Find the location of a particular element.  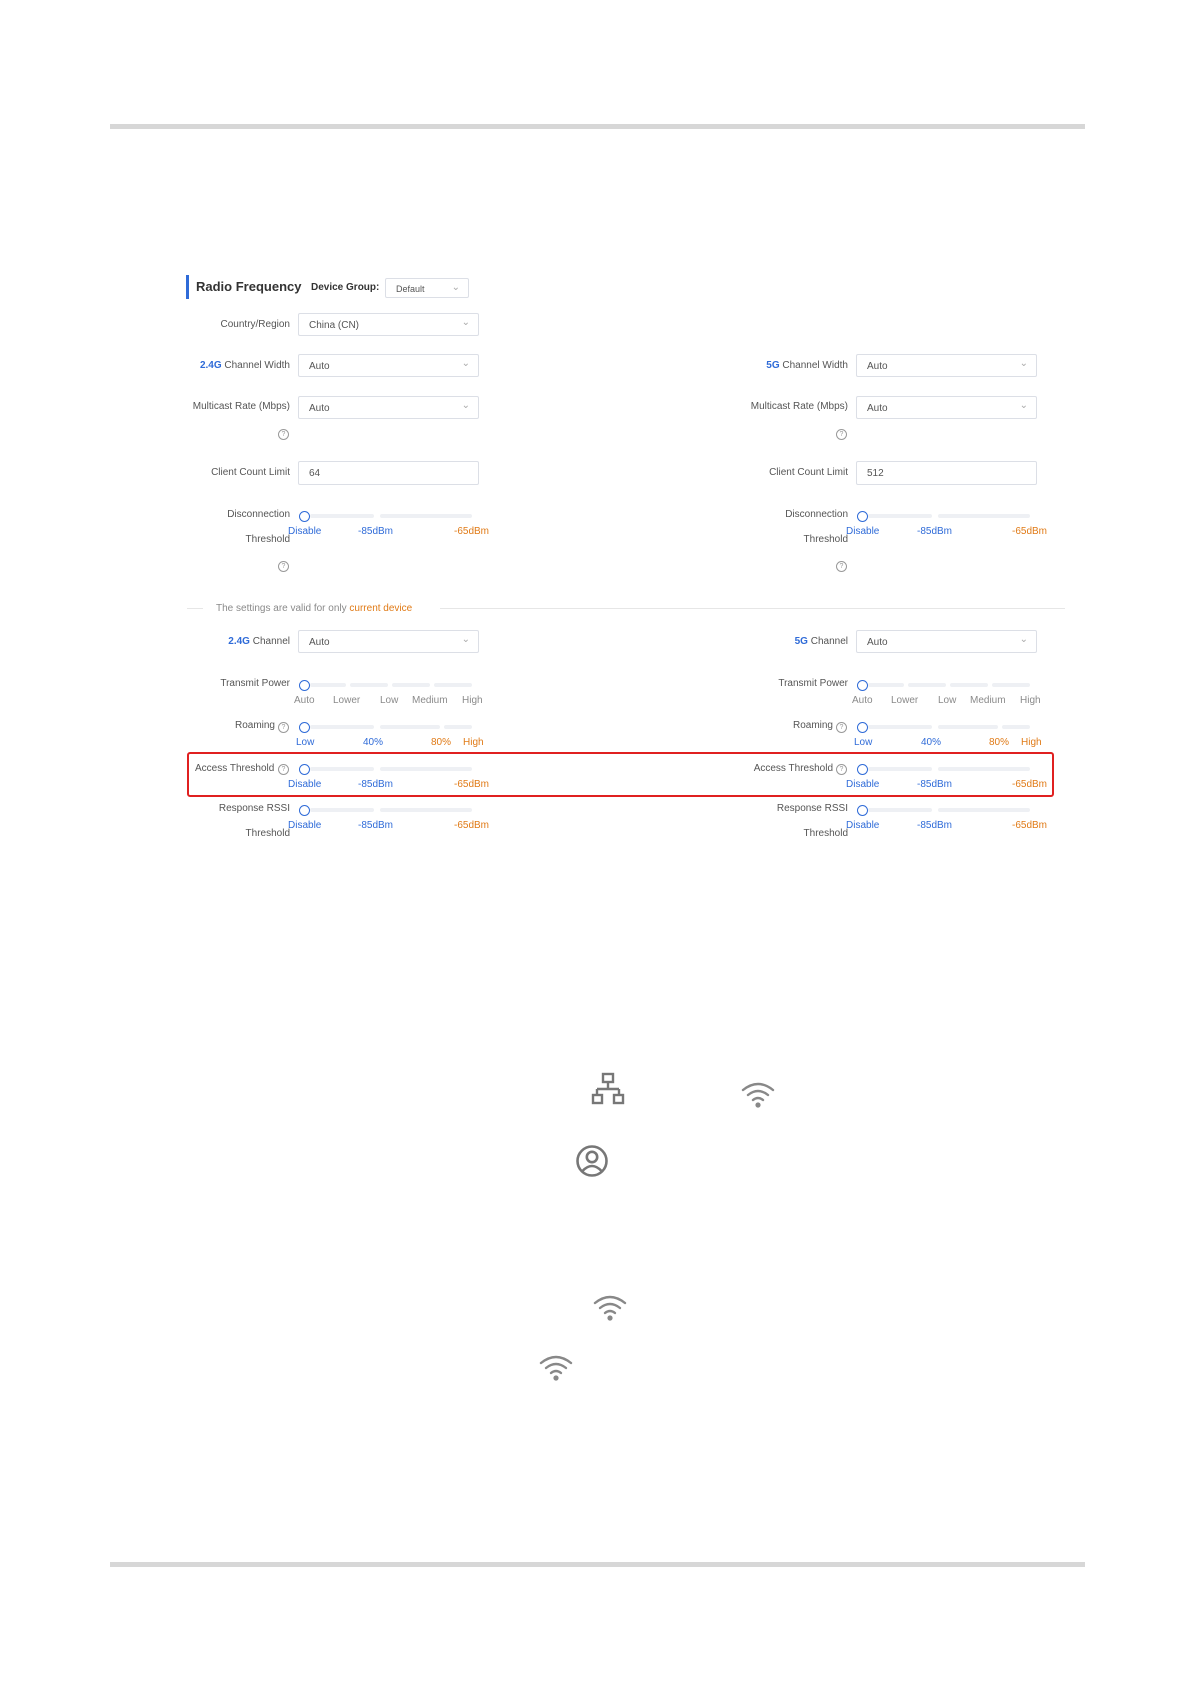

slider-tick-label: Lower is located at coordinates (905, 700).